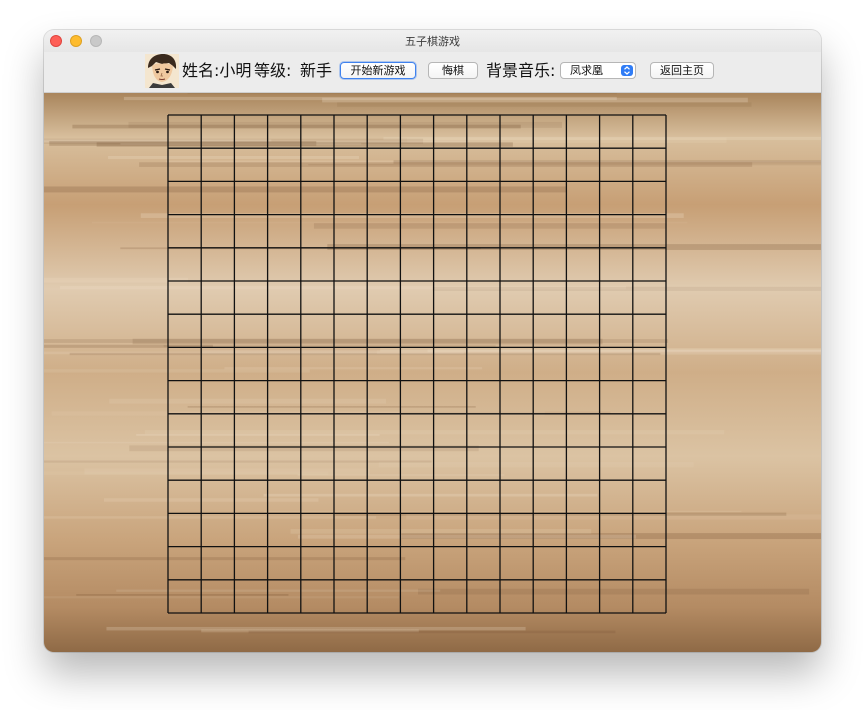 The width and height of the screenshot is (866, 710). I want to click on new-game-button: 开始新游戏, so click(378, 70).